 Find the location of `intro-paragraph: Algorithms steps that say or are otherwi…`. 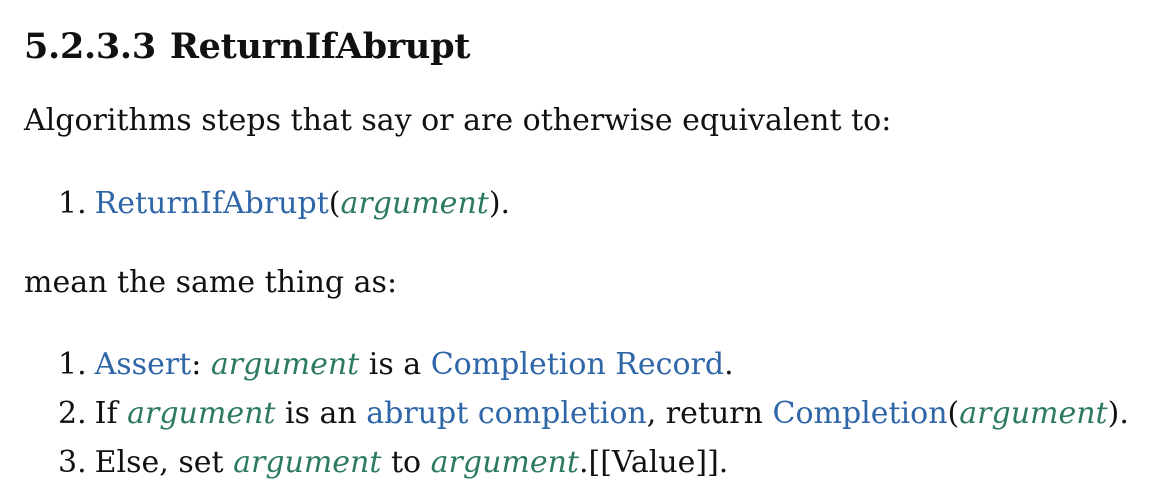

intro-paragraph: Algorithms steps that say or are otherwi… is located at coordinates (458, 120).